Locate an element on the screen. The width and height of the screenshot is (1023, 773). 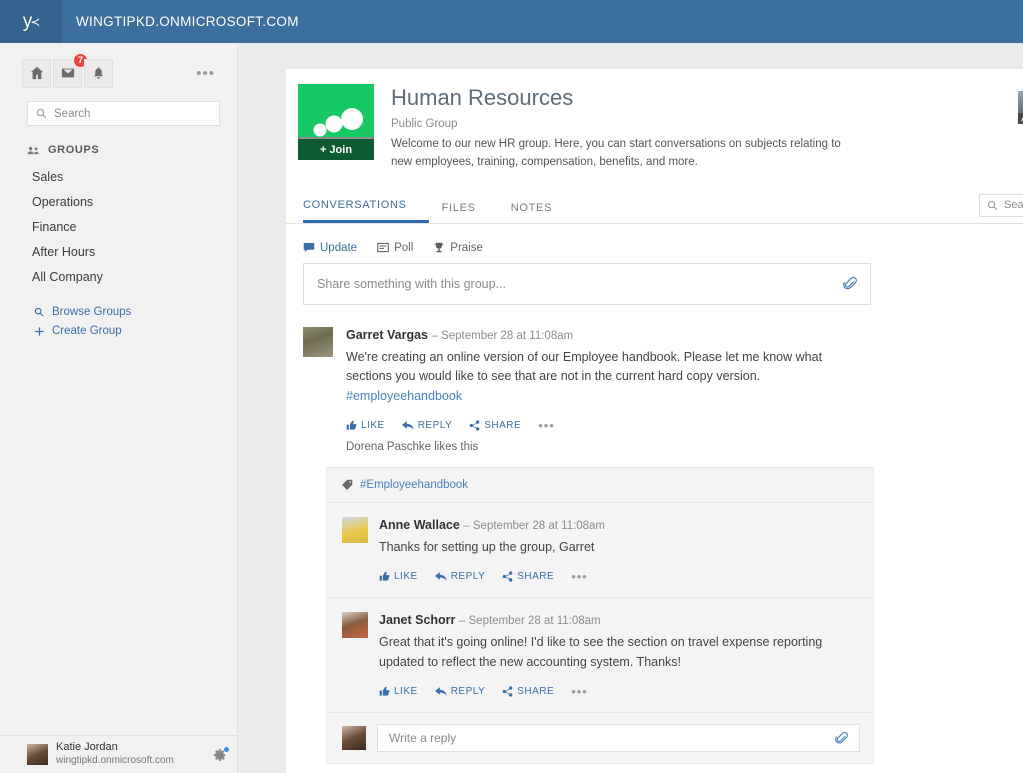
reply-author: Anne Wallace is located at coordinates (419, 525).